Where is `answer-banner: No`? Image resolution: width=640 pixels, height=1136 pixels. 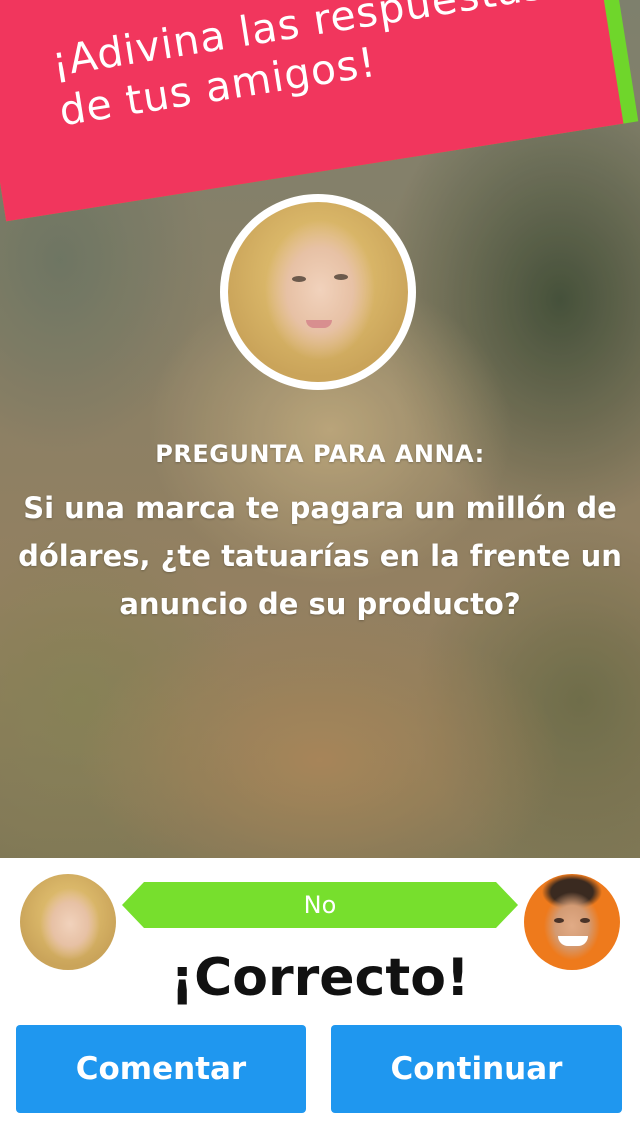
answer-banner: No is located at coordinates (320, 905).